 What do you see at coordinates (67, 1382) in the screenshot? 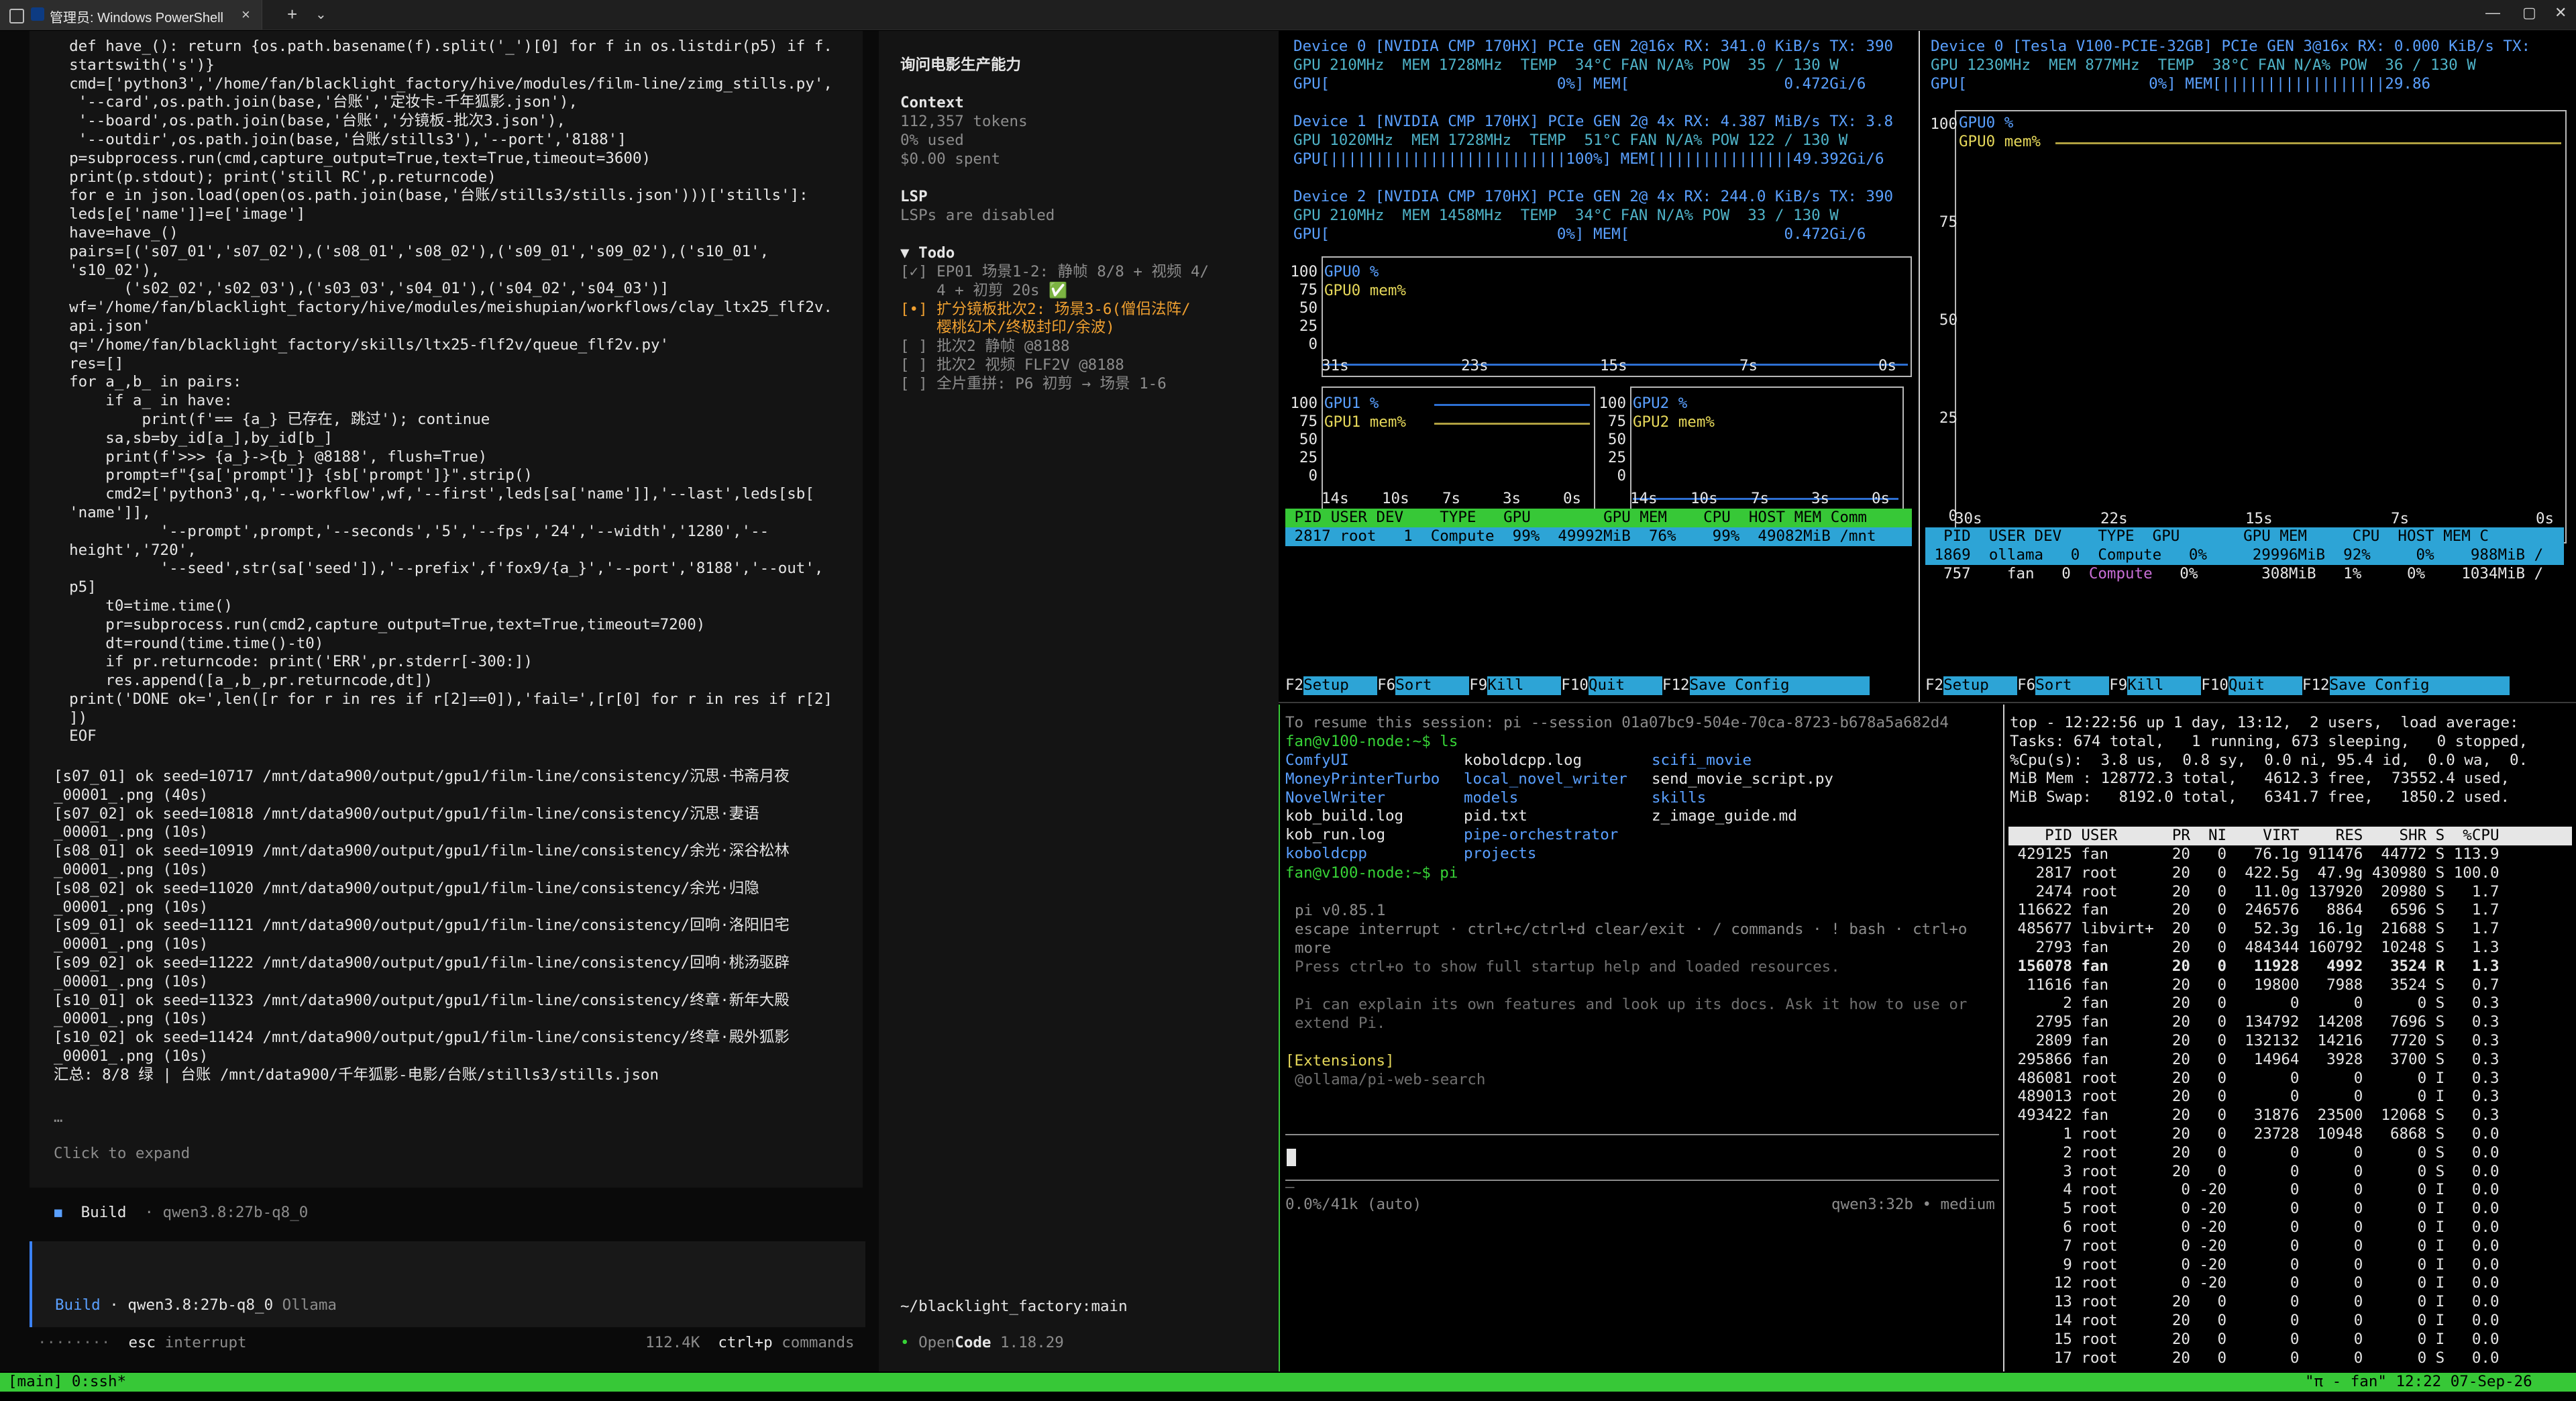
I see `tmux-window-list: [main] 0:ssh*` at bounding box center [67, 1382].